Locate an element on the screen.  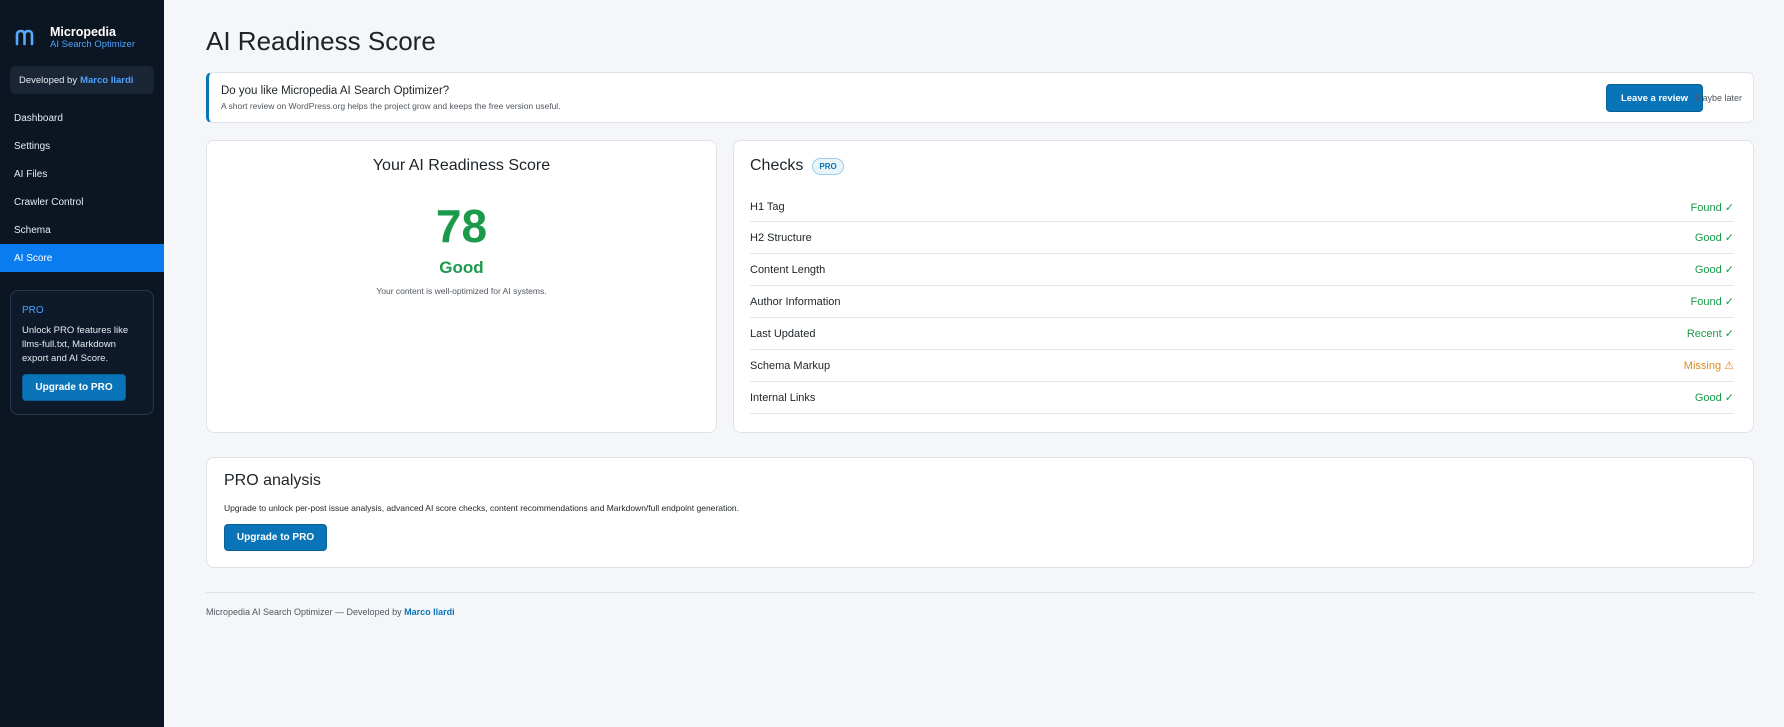
sidebar-item-ai-files: AI Files is located at coordinates (82, 174).